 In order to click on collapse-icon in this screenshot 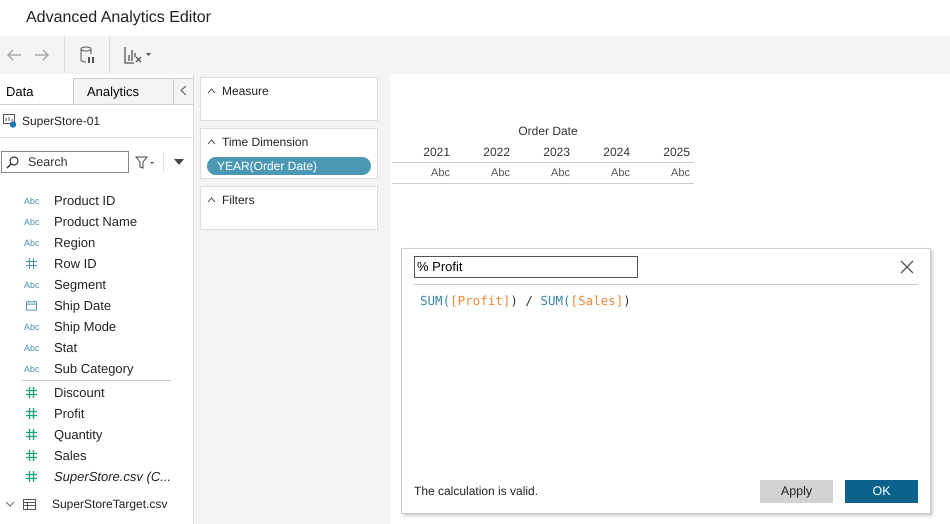, I will do `click(183, 91)`.